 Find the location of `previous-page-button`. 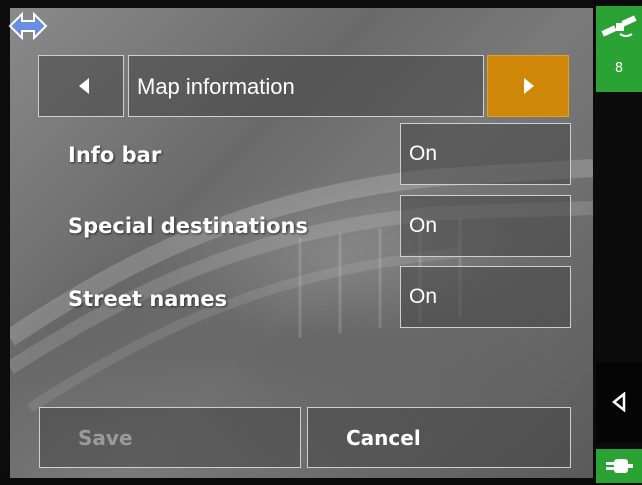

previous-page-button is located at coordinates (81, 86).